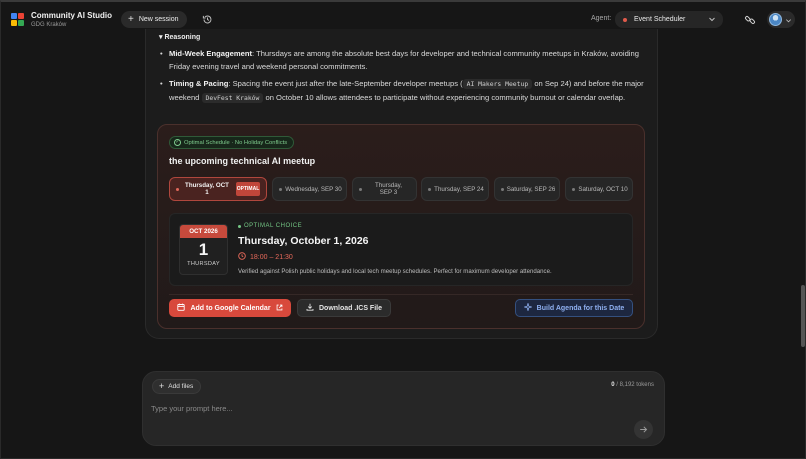 This screenshot has width=806, height=459. Describe the element at coordinates (371, 408) in the screenshot. I see `prompt-input` at that location.